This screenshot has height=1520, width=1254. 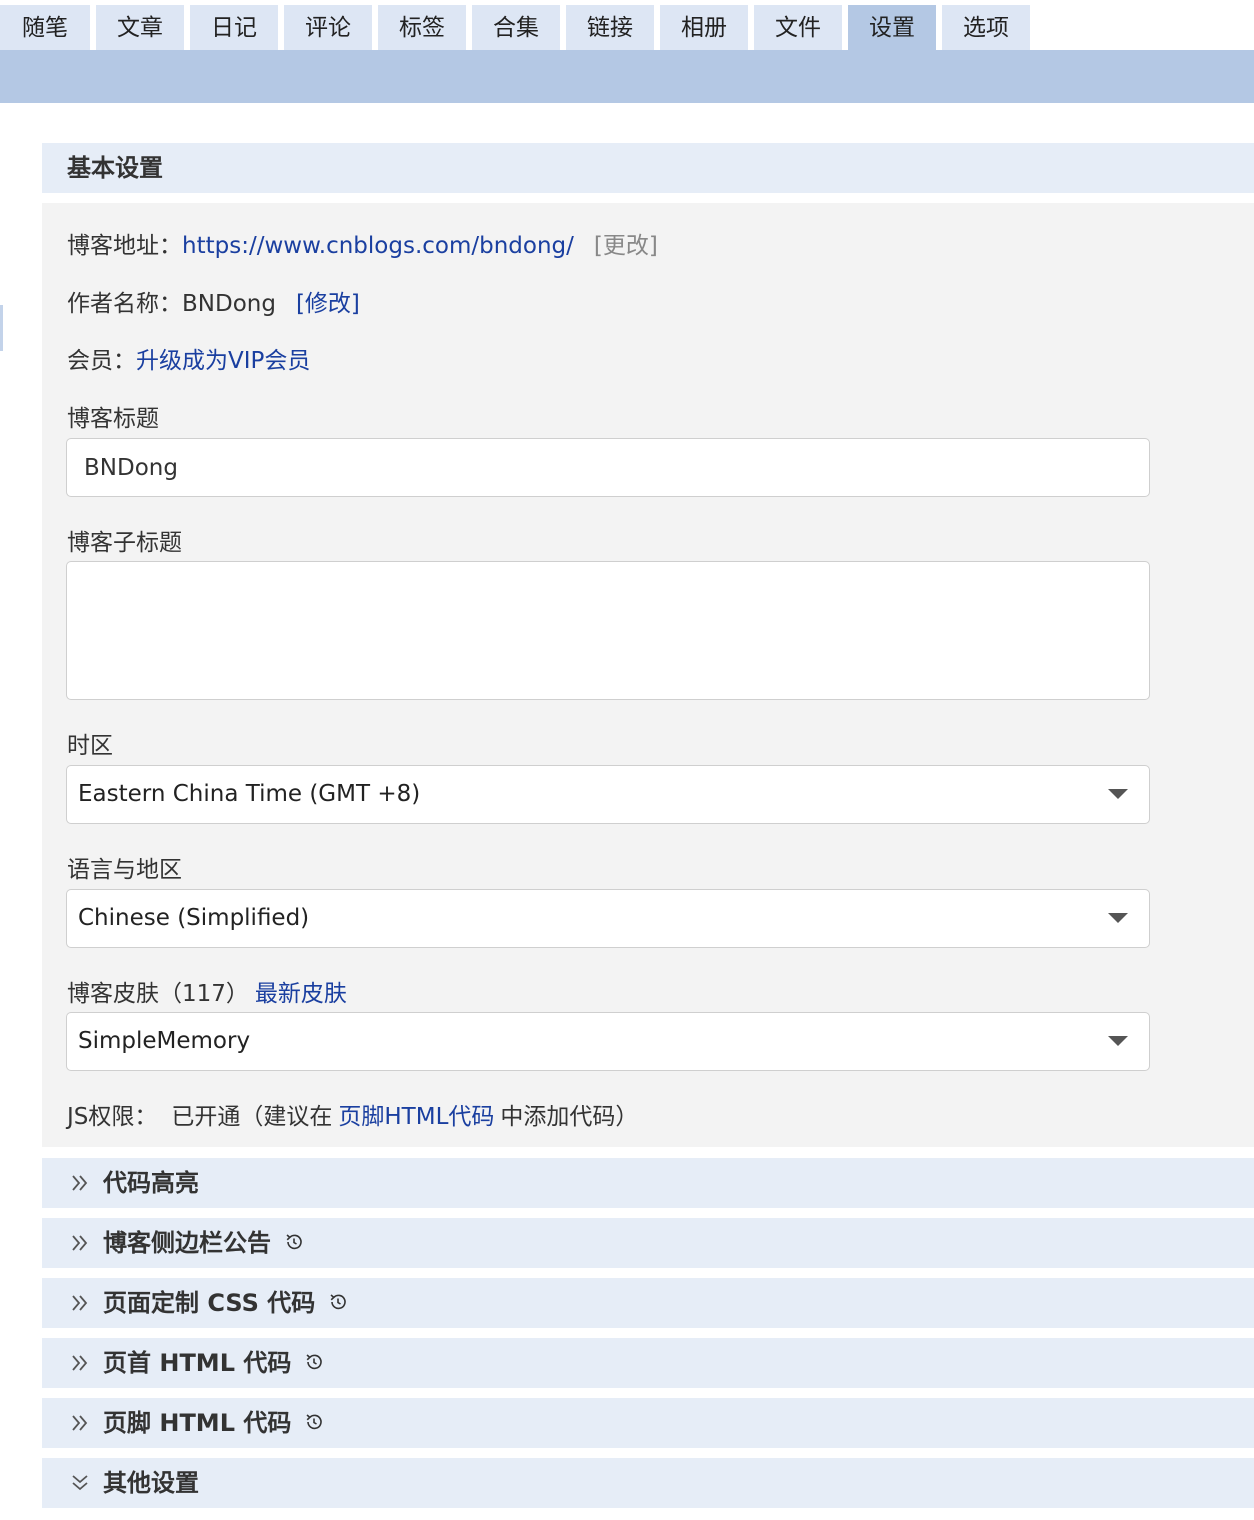 What do you see at coordinates (608, 467) in the screenshot?
I see `blog-title-input` at bounding box center [608, 467].